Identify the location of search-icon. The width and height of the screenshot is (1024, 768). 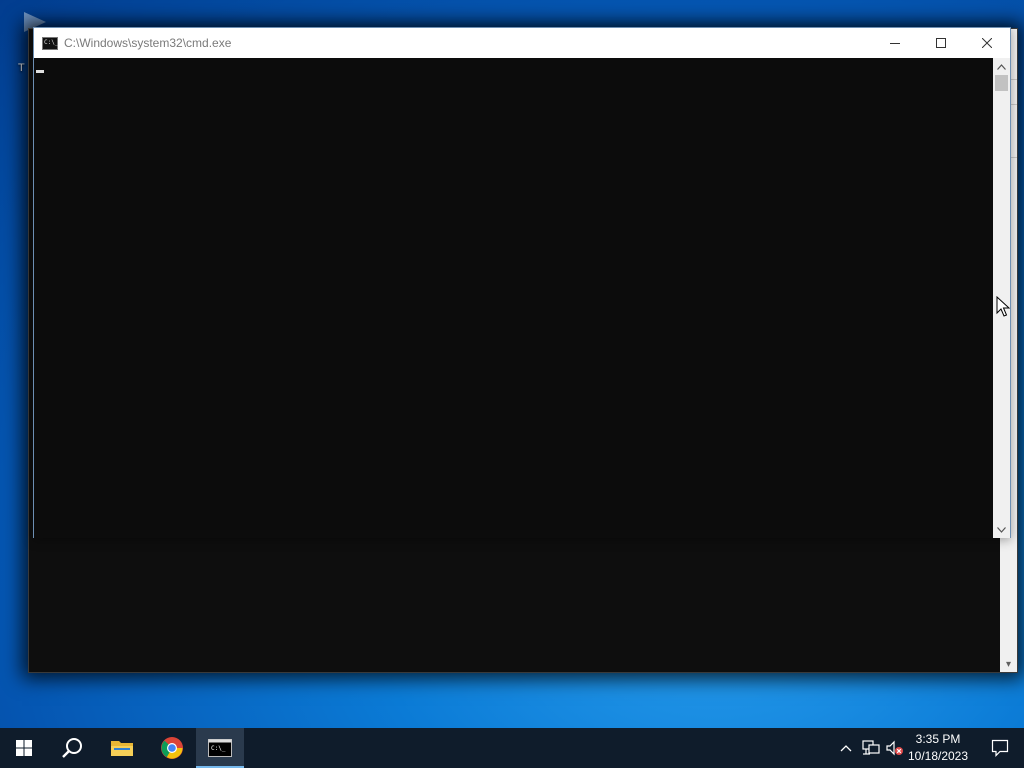
(72, 748).